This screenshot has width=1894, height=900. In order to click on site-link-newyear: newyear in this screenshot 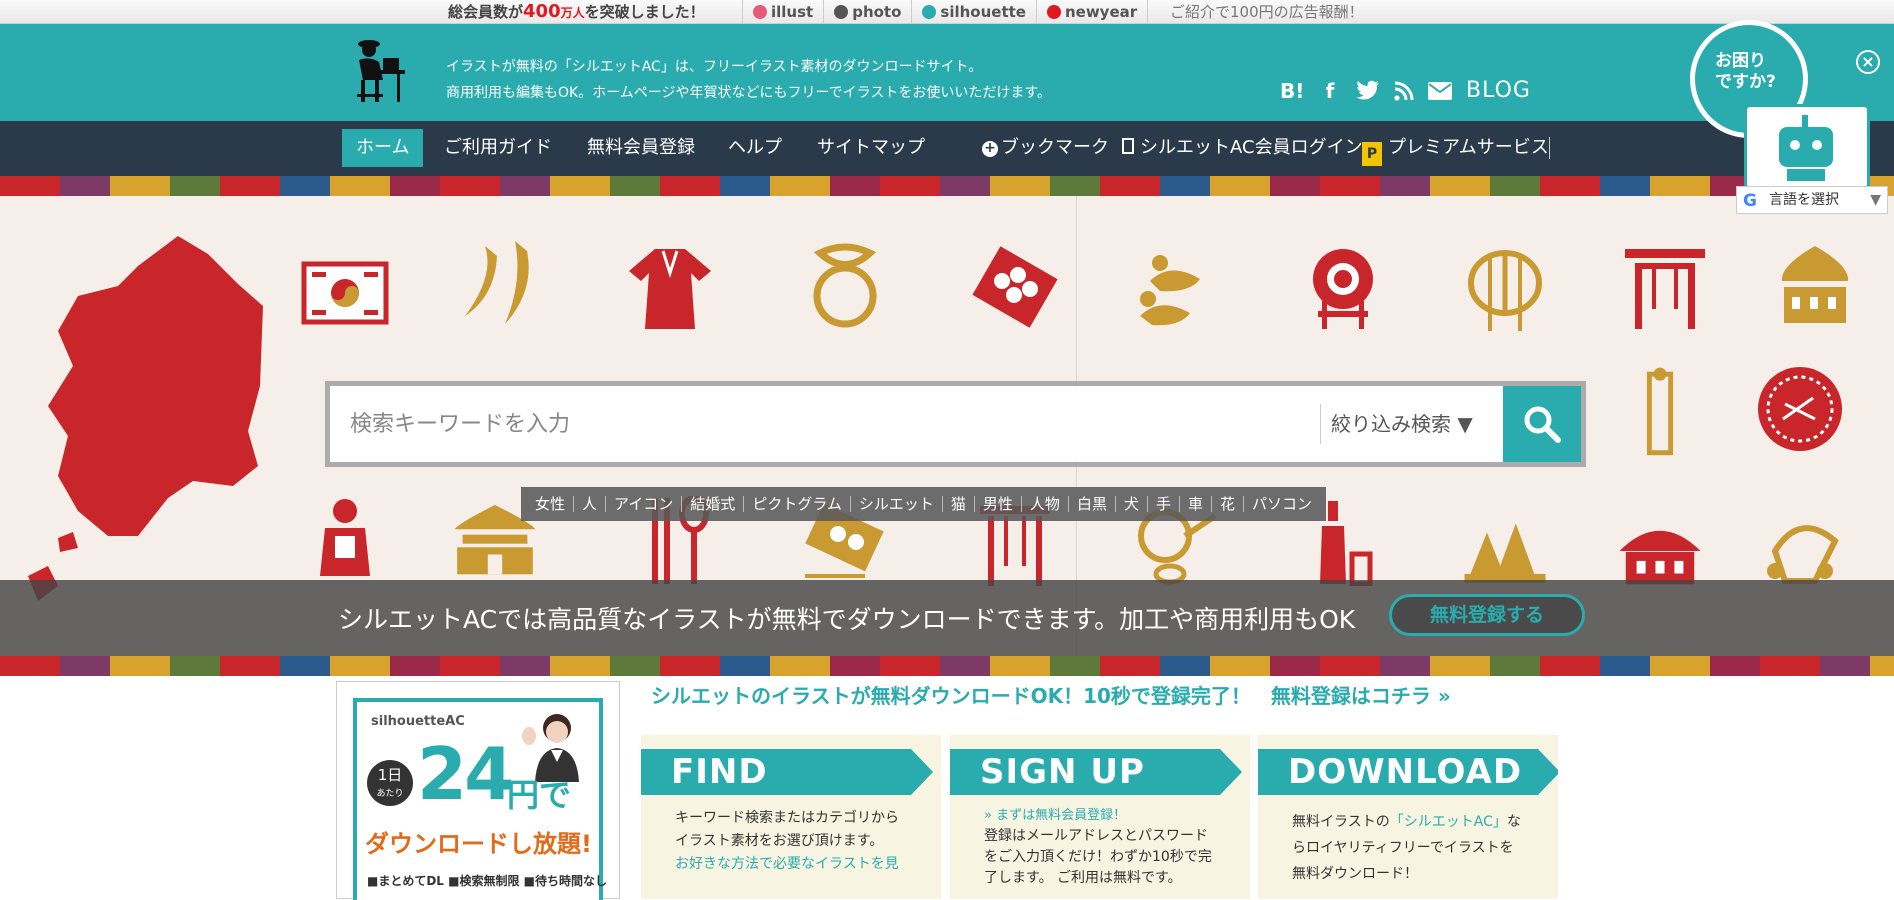, I will do `click(1092, 12)`.